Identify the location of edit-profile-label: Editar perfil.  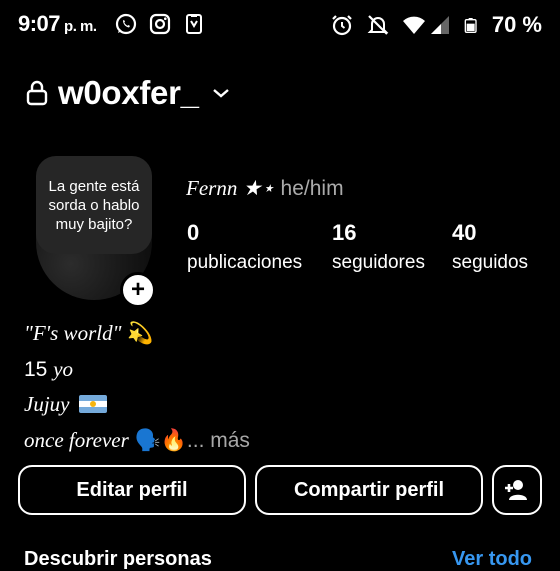
(132, 489).